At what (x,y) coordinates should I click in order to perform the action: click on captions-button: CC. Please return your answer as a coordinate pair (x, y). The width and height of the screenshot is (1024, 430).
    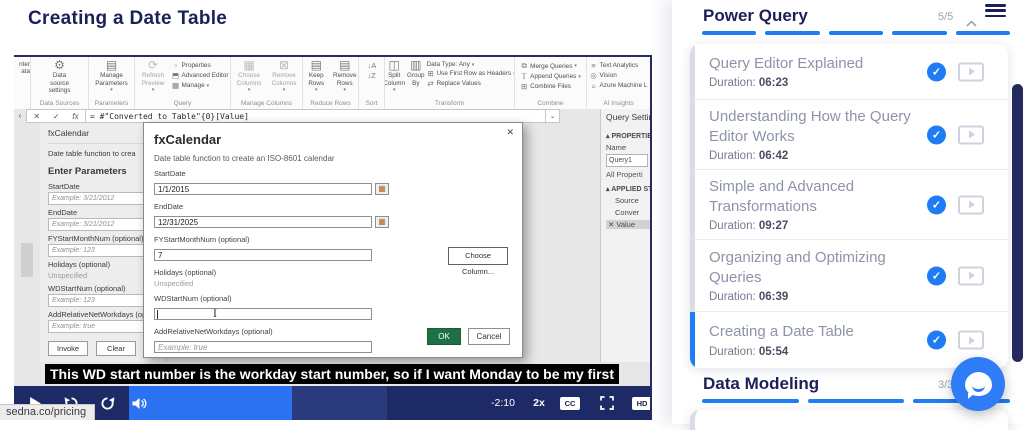
    Looking at the image, I should click on (570, 403).